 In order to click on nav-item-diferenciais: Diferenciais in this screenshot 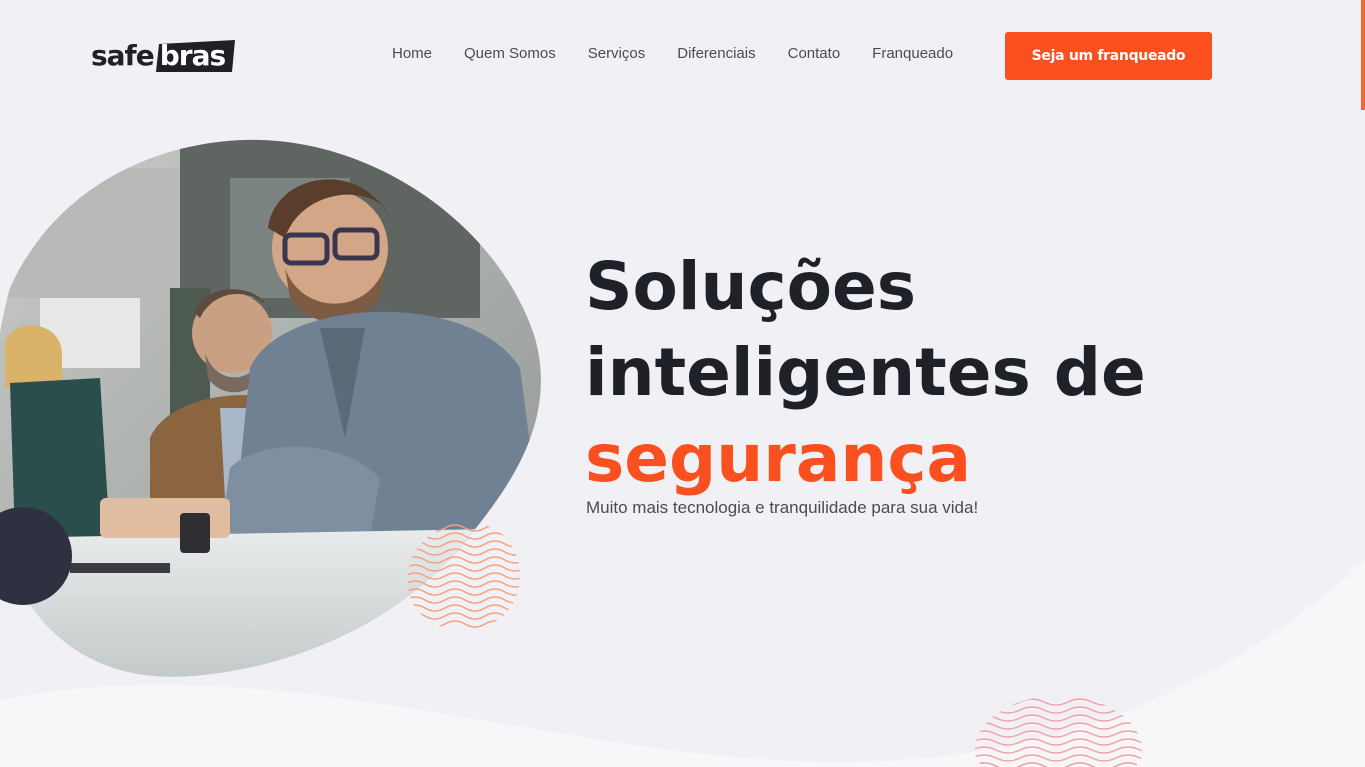, I will do `click(716, 54)`.